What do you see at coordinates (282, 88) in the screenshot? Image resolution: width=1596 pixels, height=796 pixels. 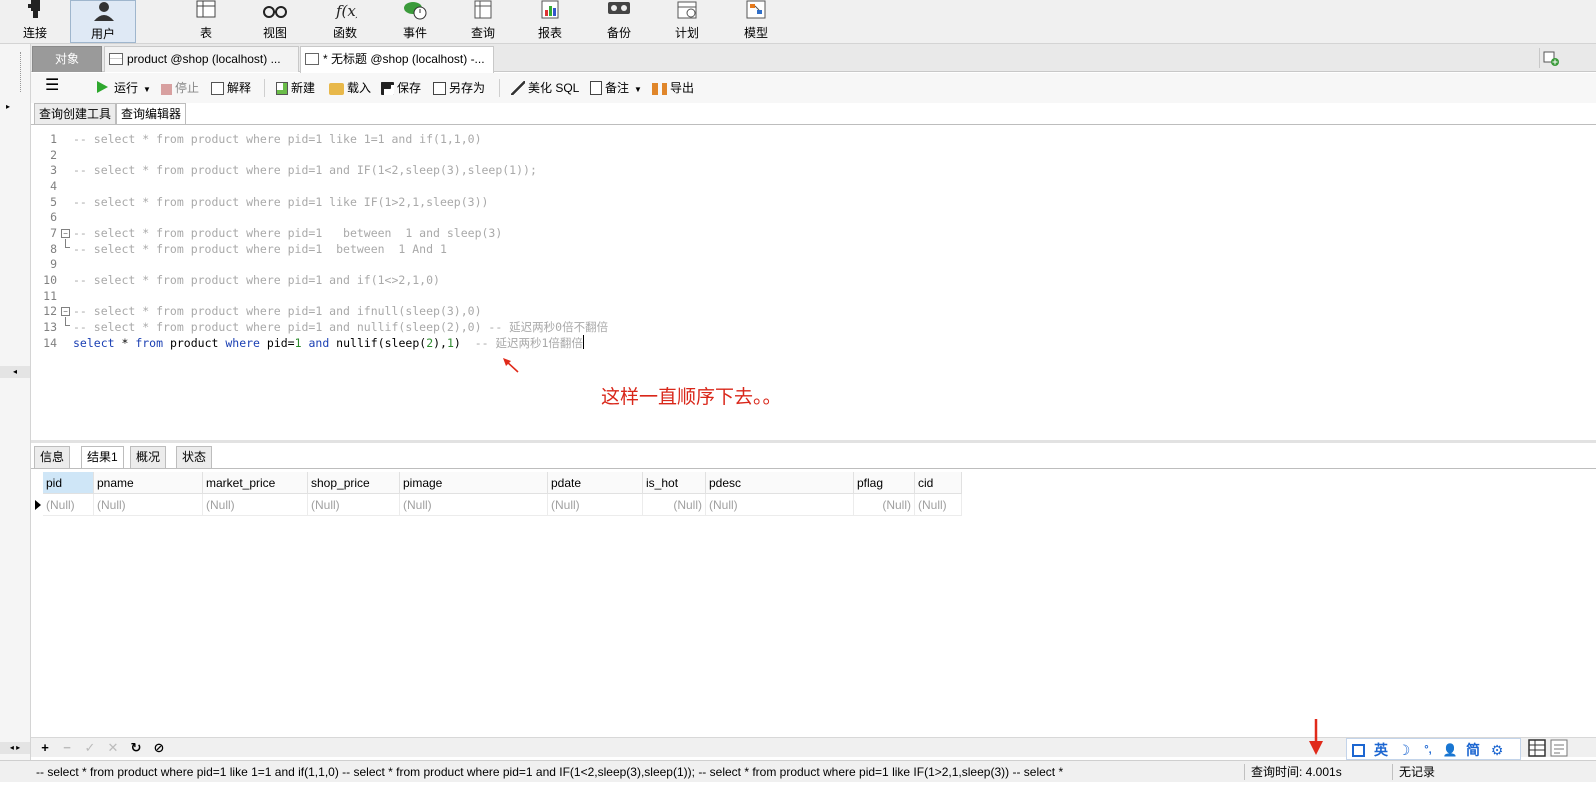 I see `new-query-icon` at bounding box center [282, 88].